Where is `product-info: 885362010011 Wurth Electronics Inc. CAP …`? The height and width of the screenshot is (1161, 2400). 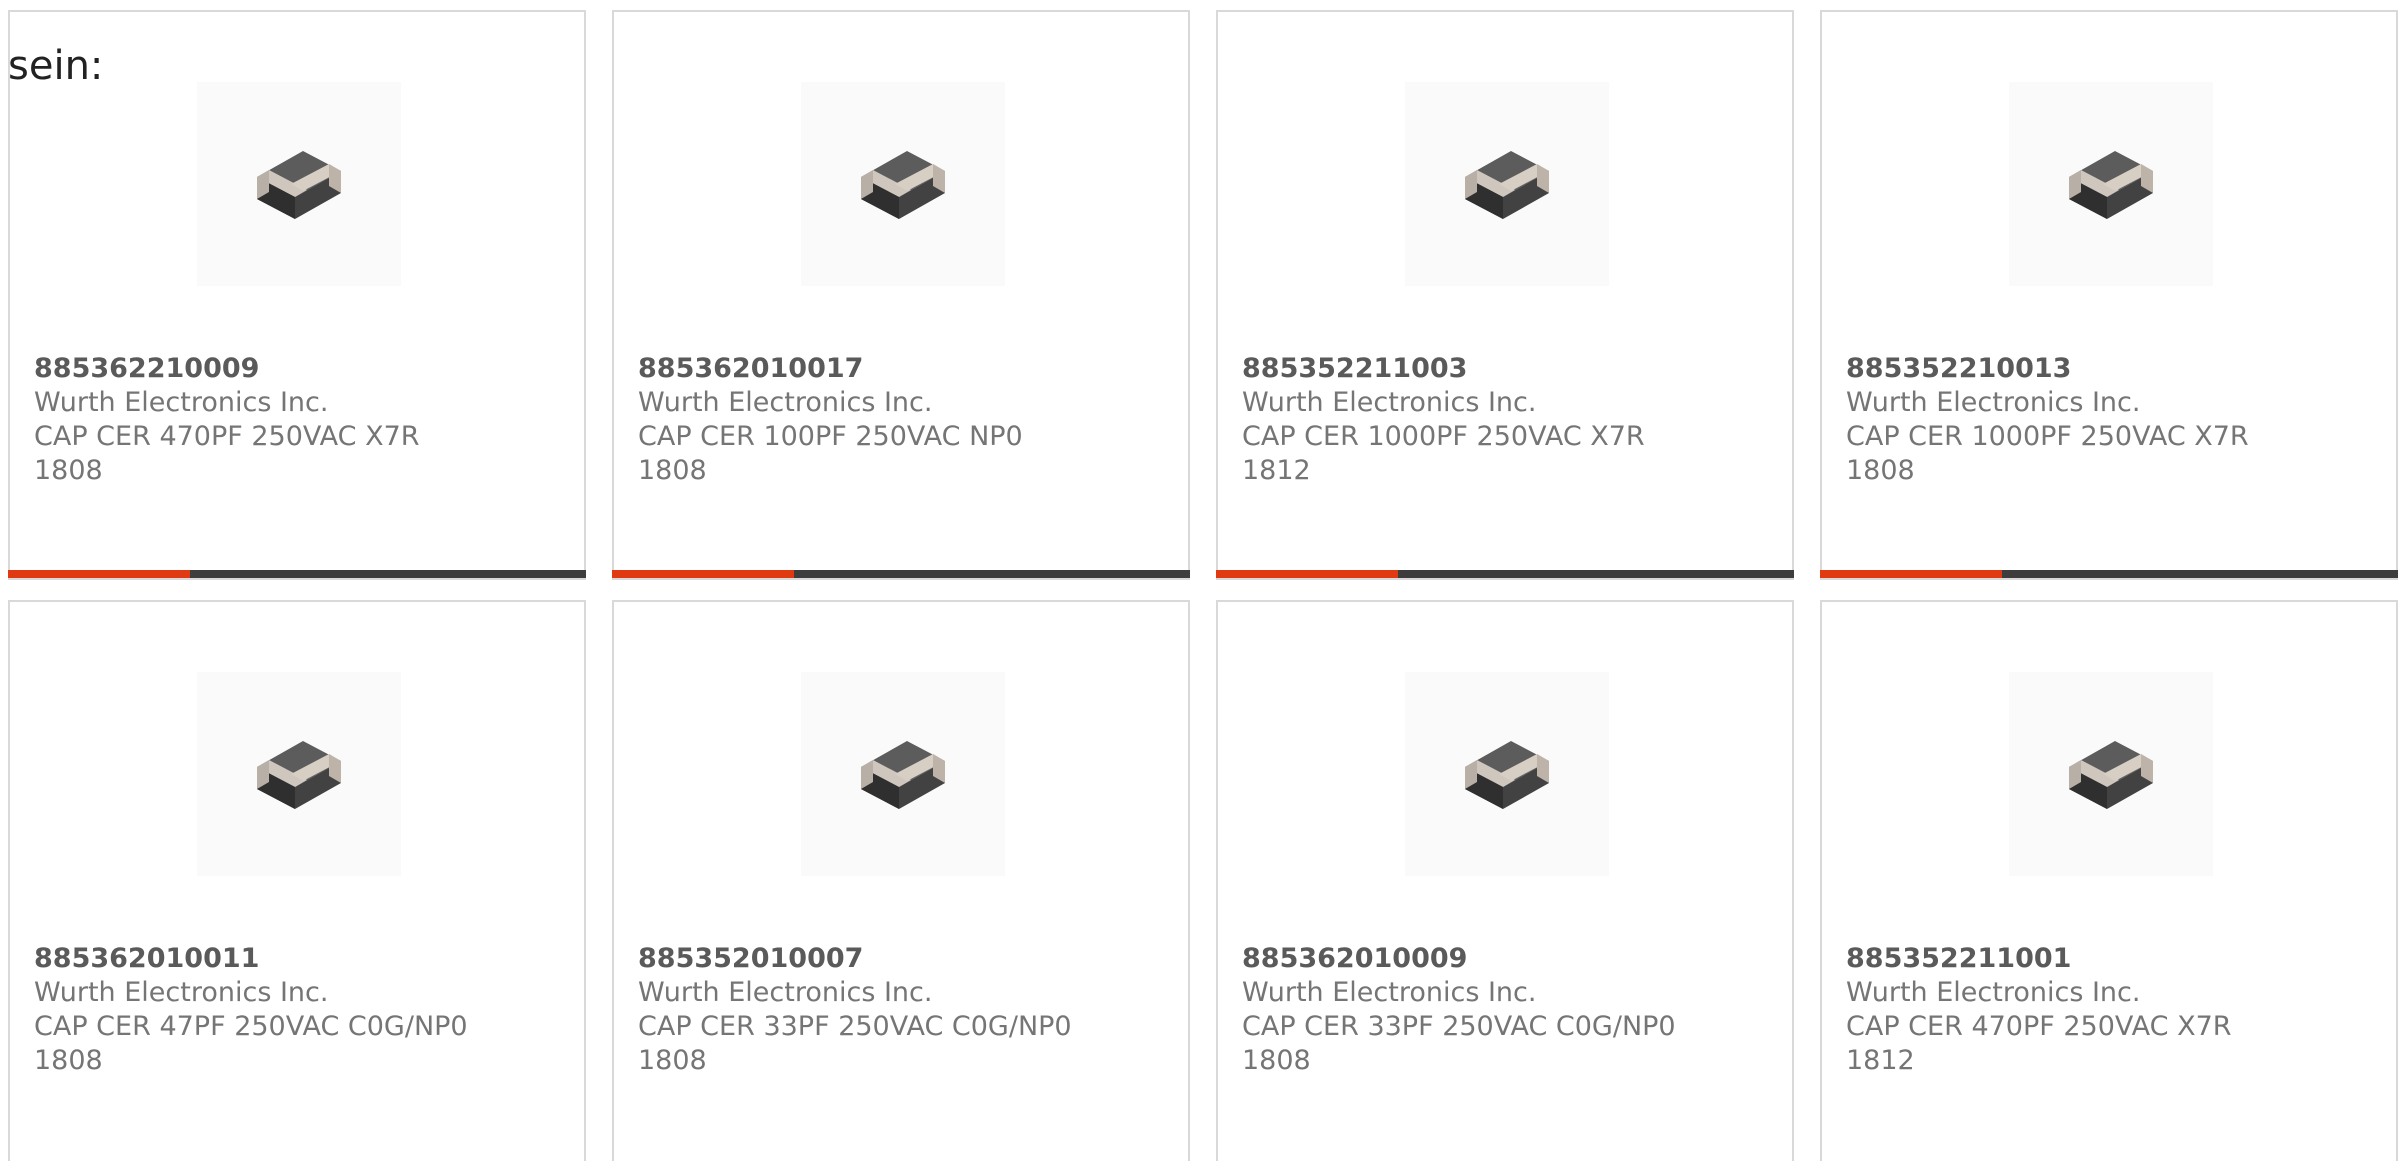 product-info: 885362010011 Wurth Electronics Inc. CAP … is located at coordinates (294, 1010).